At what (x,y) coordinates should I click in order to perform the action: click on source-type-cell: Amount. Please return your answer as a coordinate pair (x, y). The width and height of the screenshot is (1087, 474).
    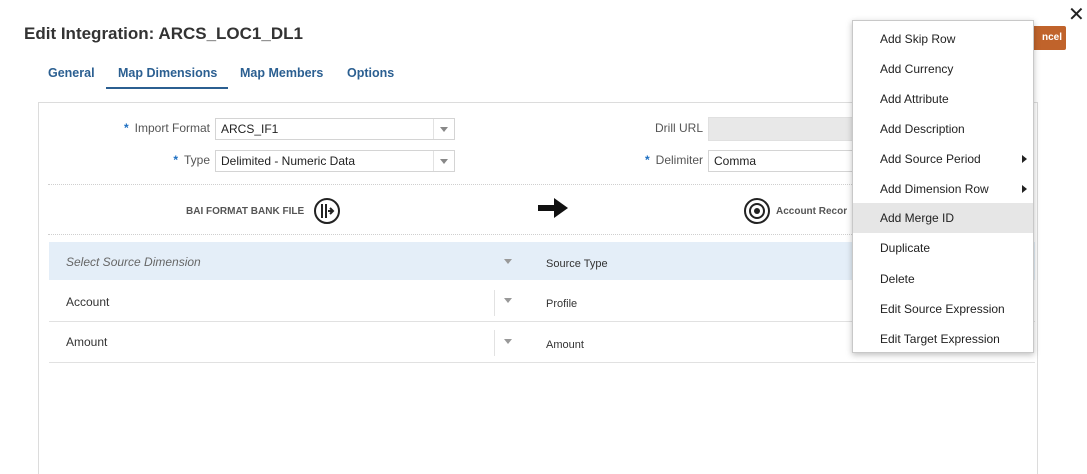
    Looking at the image, I should click on (565, 345).